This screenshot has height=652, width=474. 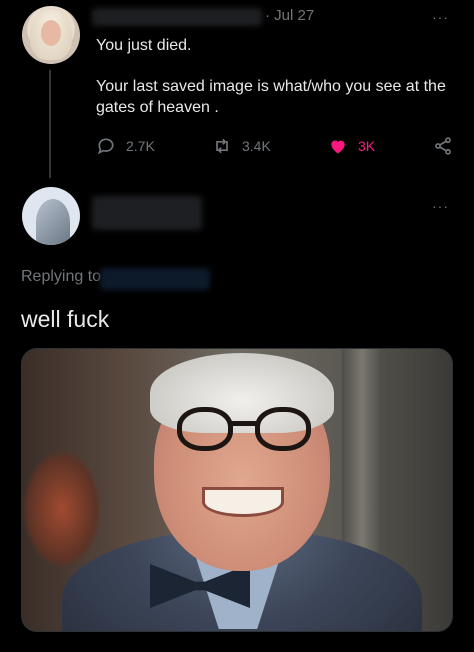 What do you see at coordinates (147, 213) in the screenshot?
I see `reply-author-name-redacted` at bounding box center [147, 213].